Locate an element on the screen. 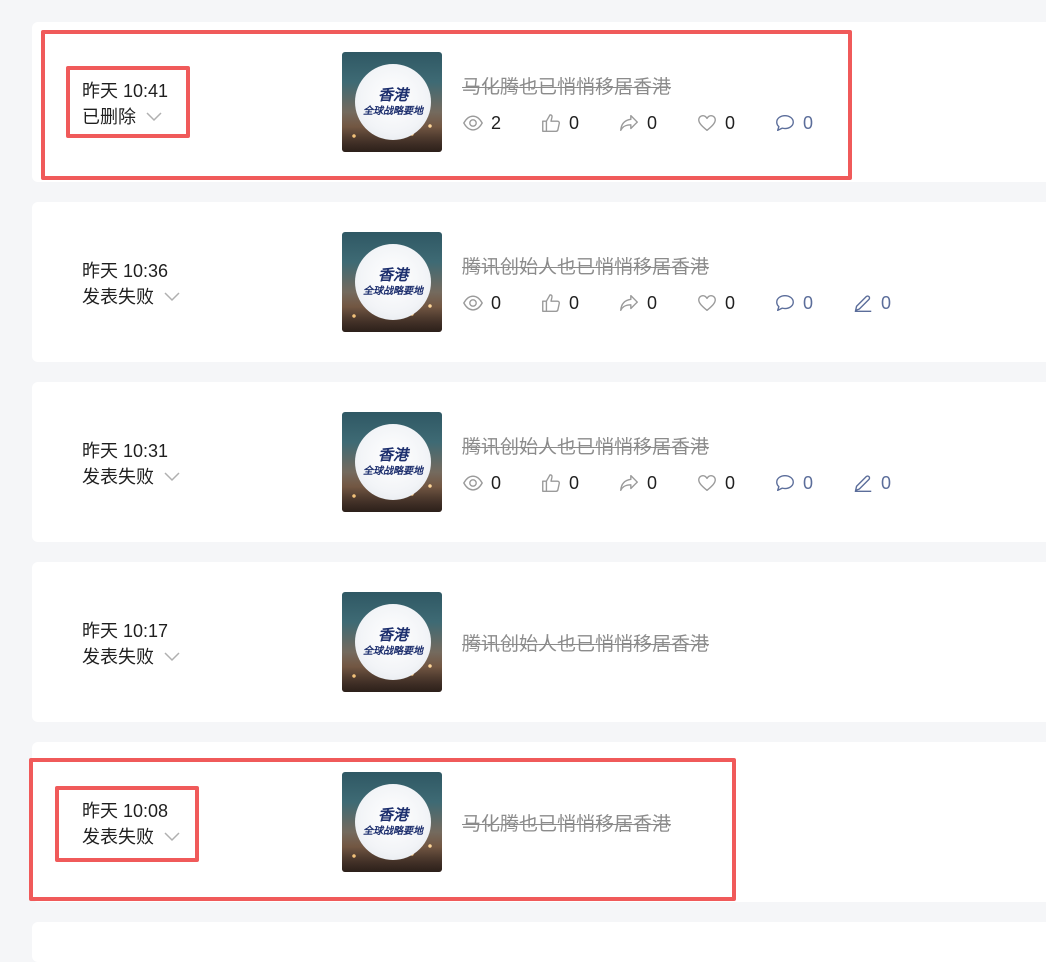 Image resolution: width=1046 pixels, height=962 pixels. post-meta: 昨天 10:36 发表失败 is located at coordinates (131, 284).